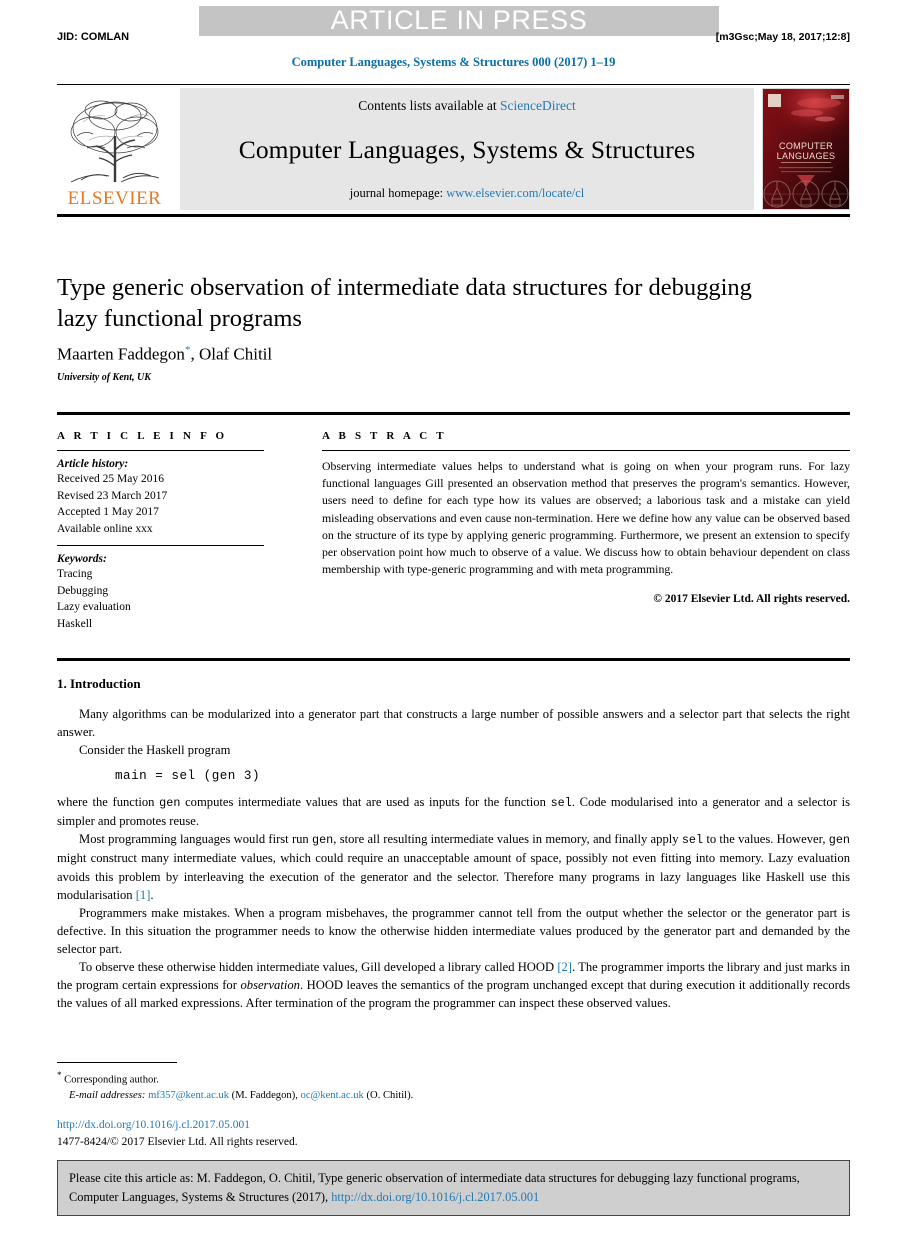 The height and width of the screenshot is (1238, 907). I want to click on svg-text: COMPUTER, so click(806, 146).